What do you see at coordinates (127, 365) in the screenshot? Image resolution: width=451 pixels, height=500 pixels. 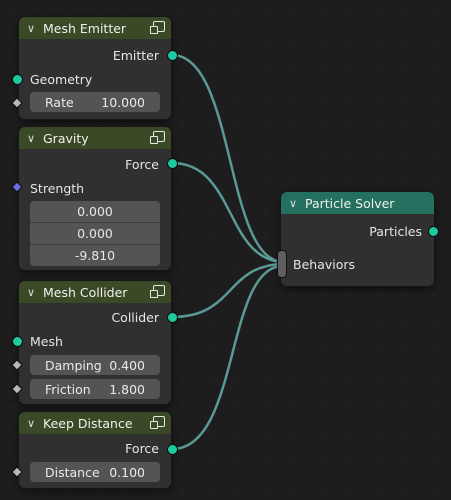 I see `field-value: 0.400` at bounding box center [127, 365].